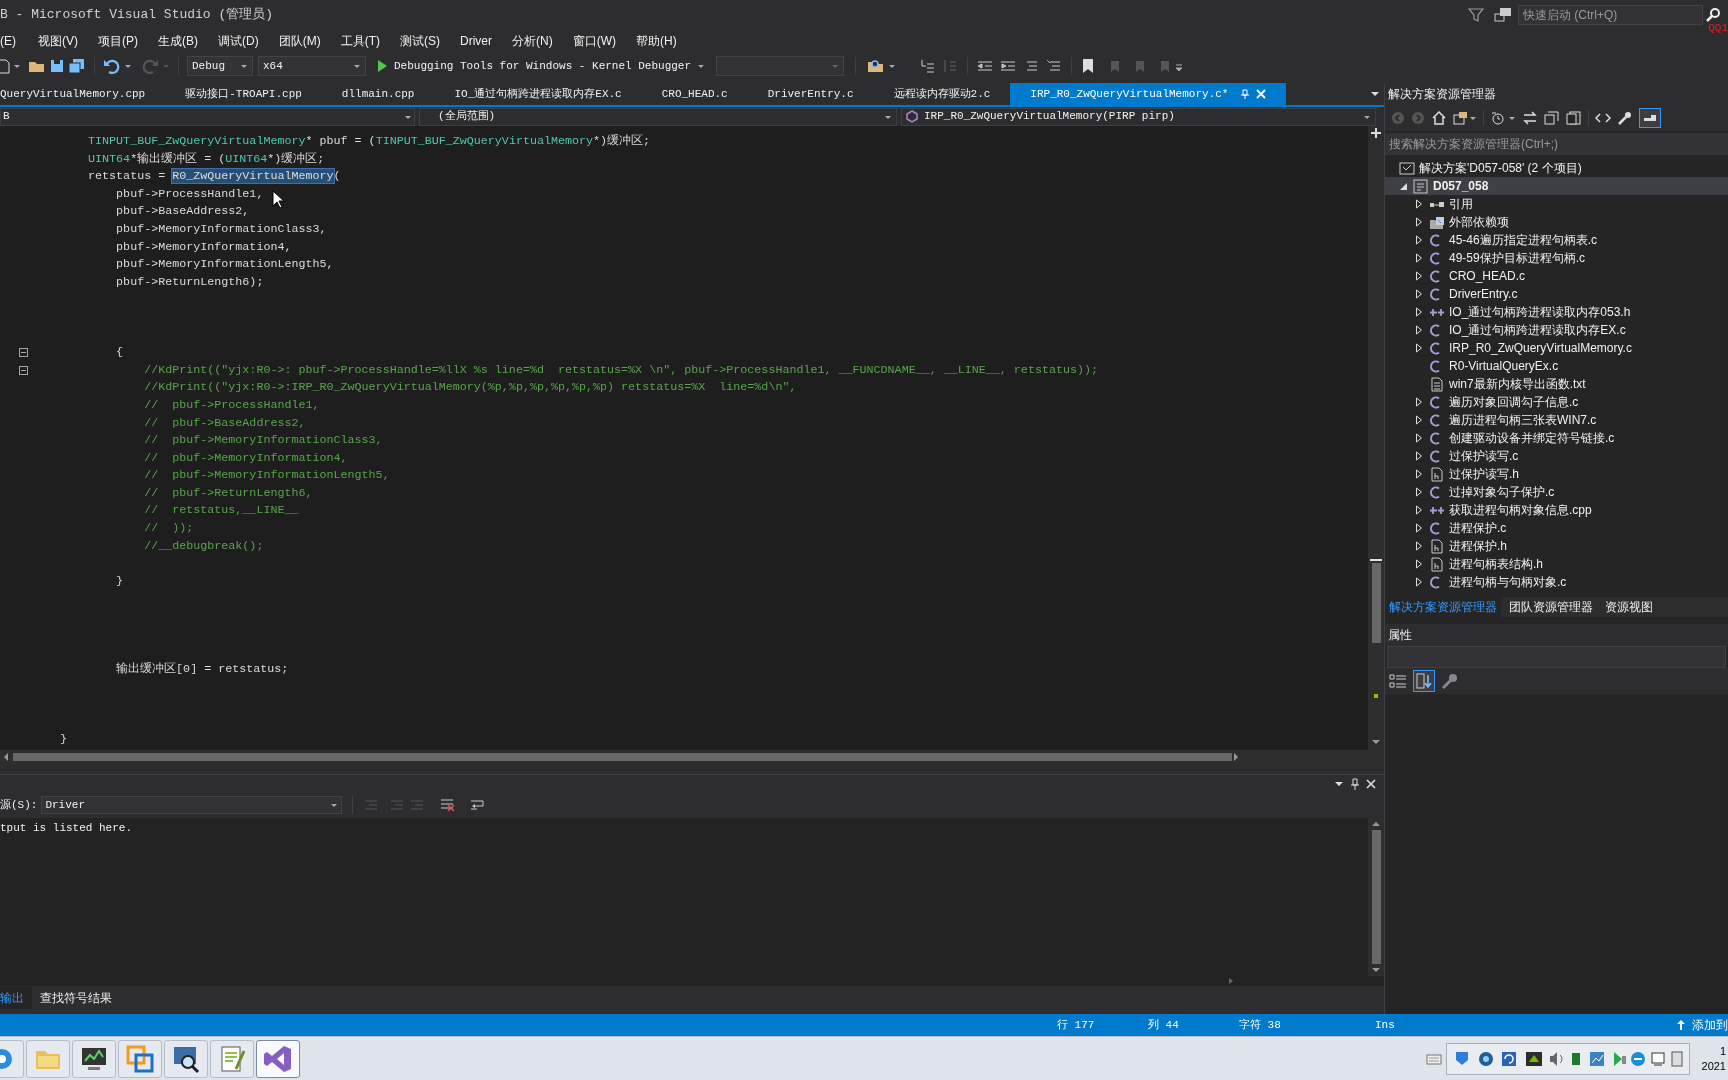 The width and height of the screenshot is (1728, 1080). What do you see at coordinates (1556, 384) in the screenshot?
I see `tree-item: win7最新内核导出函数.txt` at bounding box center [1556, 384].